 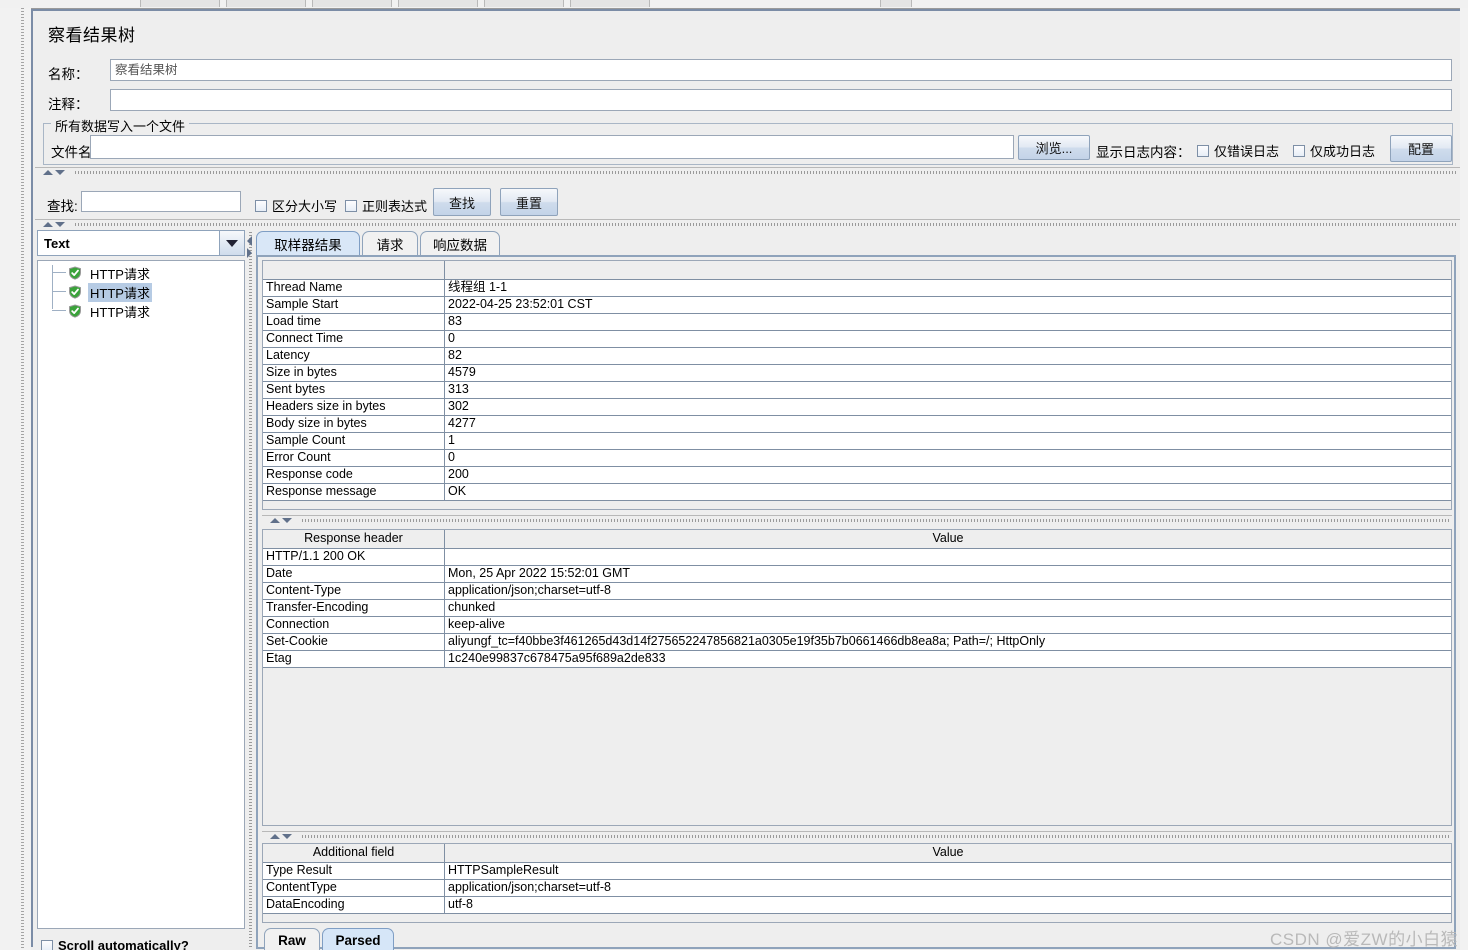 I want to click on tree-elbow, so click(x=59, y=273).